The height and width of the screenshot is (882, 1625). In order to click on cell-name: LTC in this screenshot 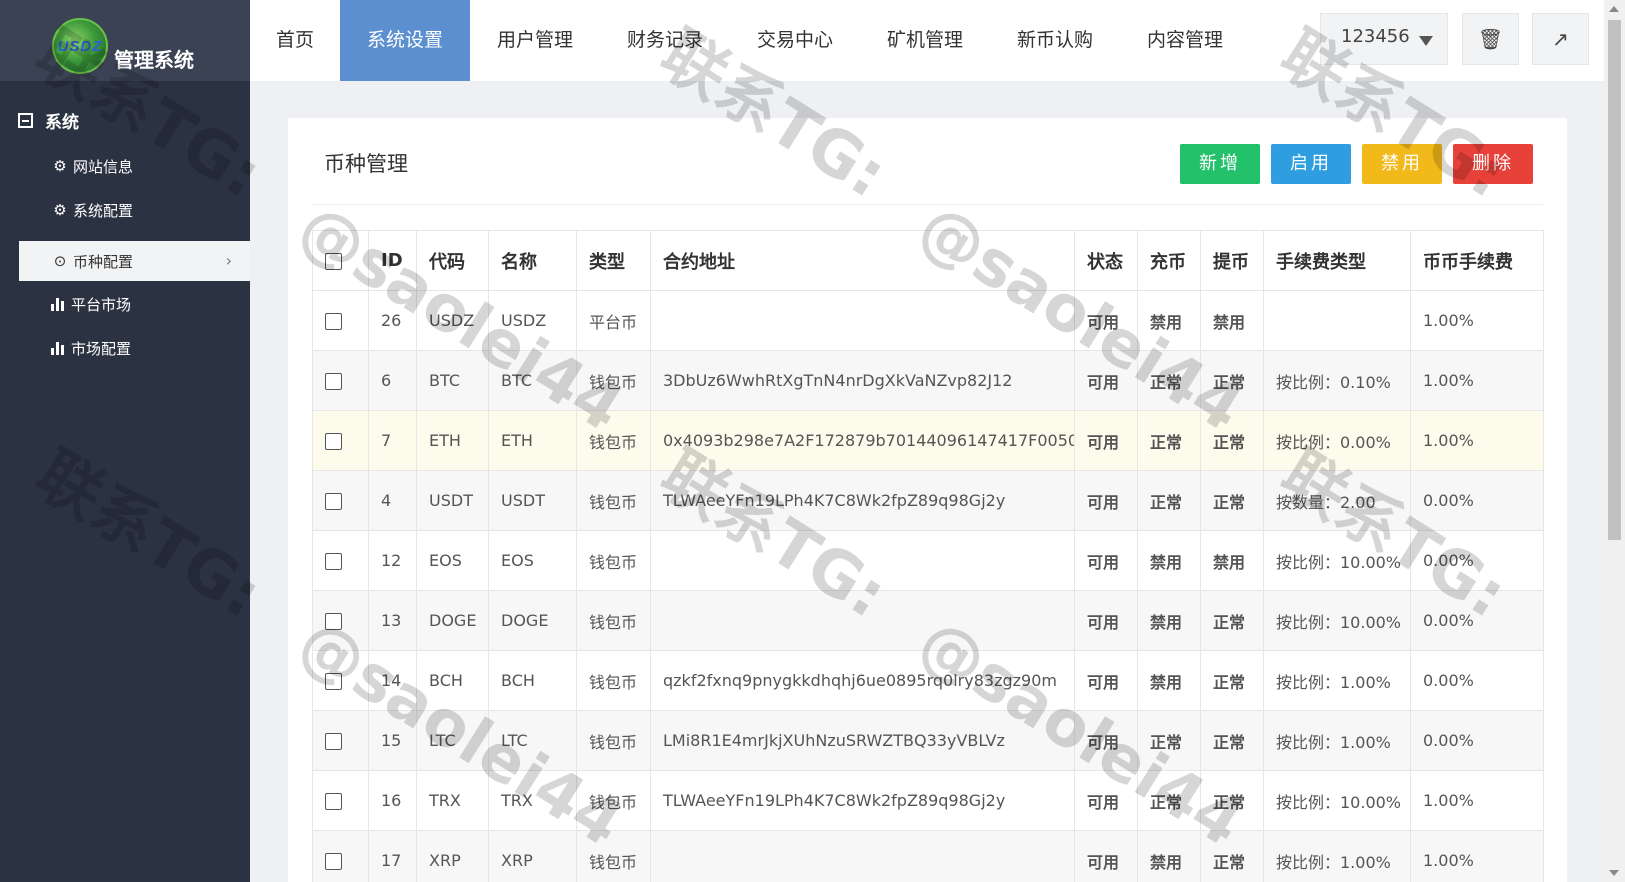, I will do `click(532, 740)`.